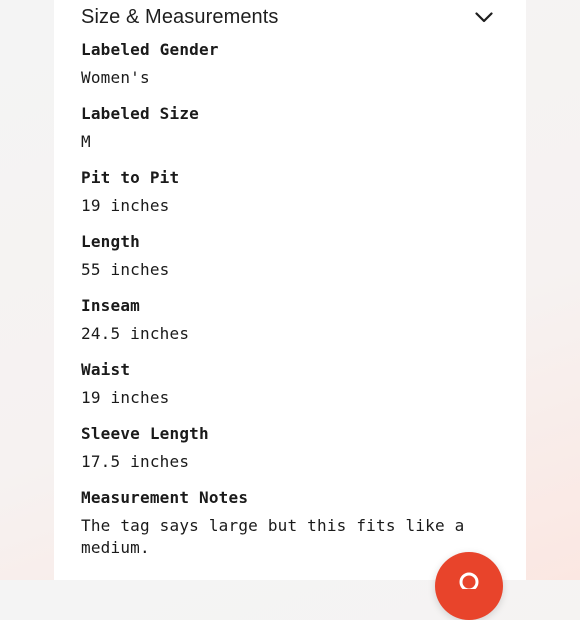 The height and width of the screenshot is (620, 580). I want to click on field-pit-to-pit: Pit to Pit 19 inches, so click(292, 192).